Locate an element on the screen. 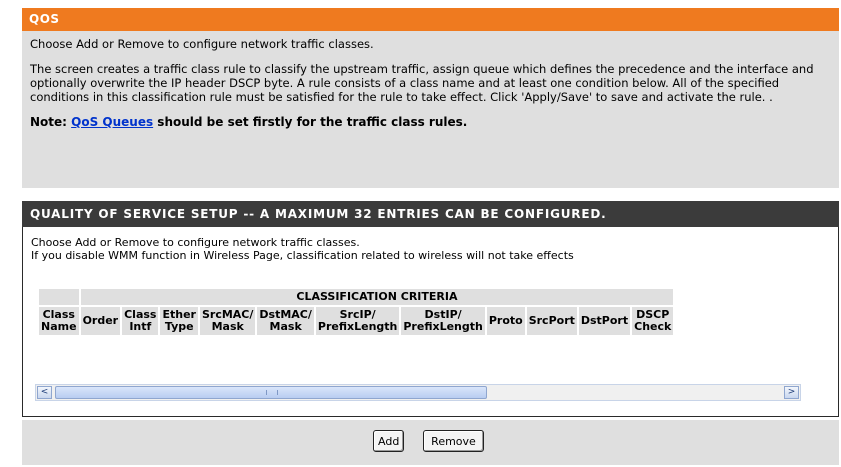 The height and width of the screenshot is (467, 841). column-header-line1: DstPort is located at coordinates (604, 320).